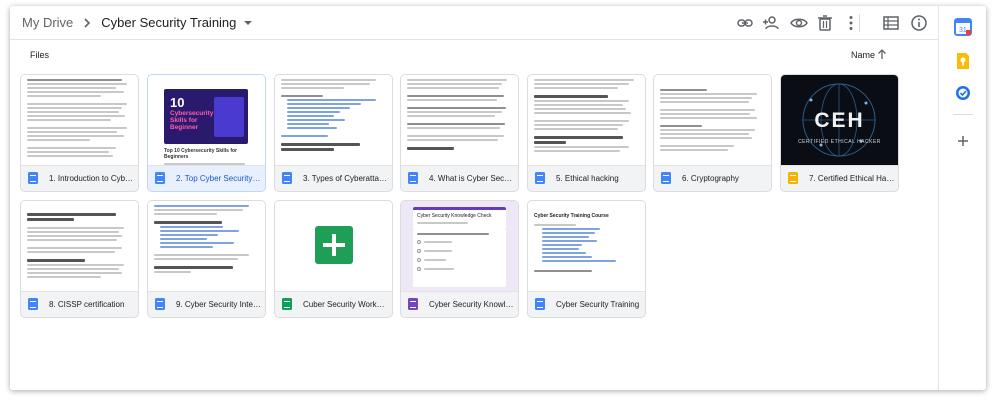 This screenshot has height=418, width=998. What do you see at coordinates (346, 304) in the screenshot?
I see `file-name: Cuber Security Workbook` at bounding box center [346, 304].